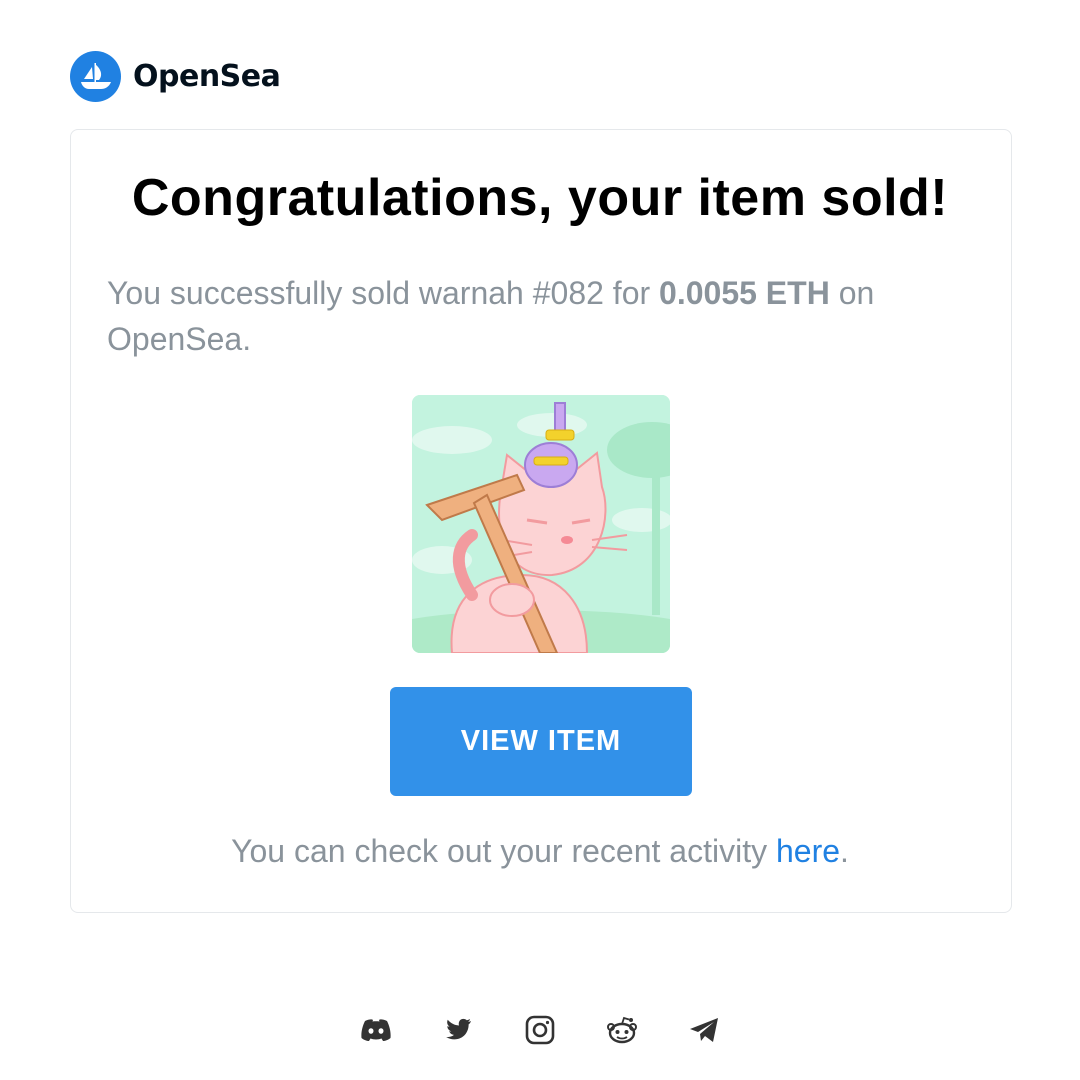  Describe the element at coordinates (808, 851) in the screenshot. I see `activity-here-link: here` at that location.